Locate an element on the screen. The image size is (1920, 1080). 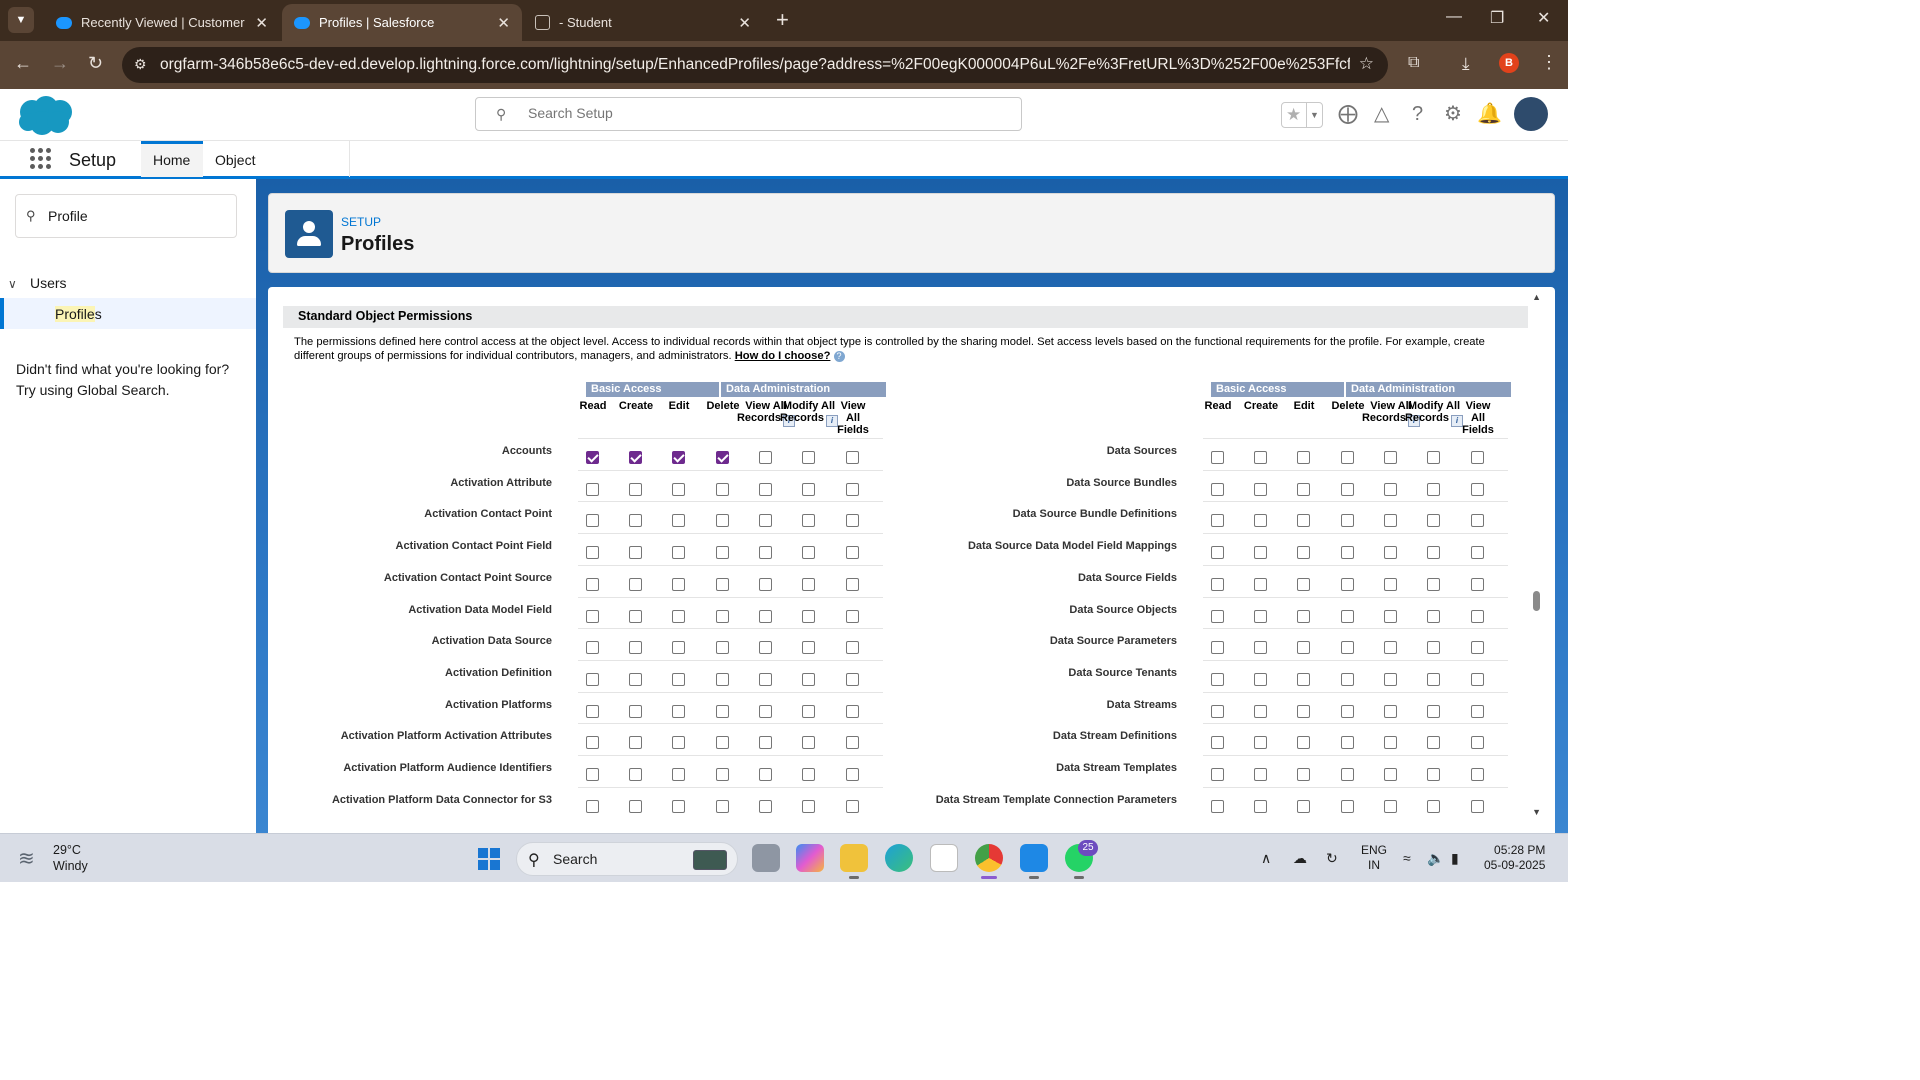
copilot-icon is located at coordinates (810, 858).